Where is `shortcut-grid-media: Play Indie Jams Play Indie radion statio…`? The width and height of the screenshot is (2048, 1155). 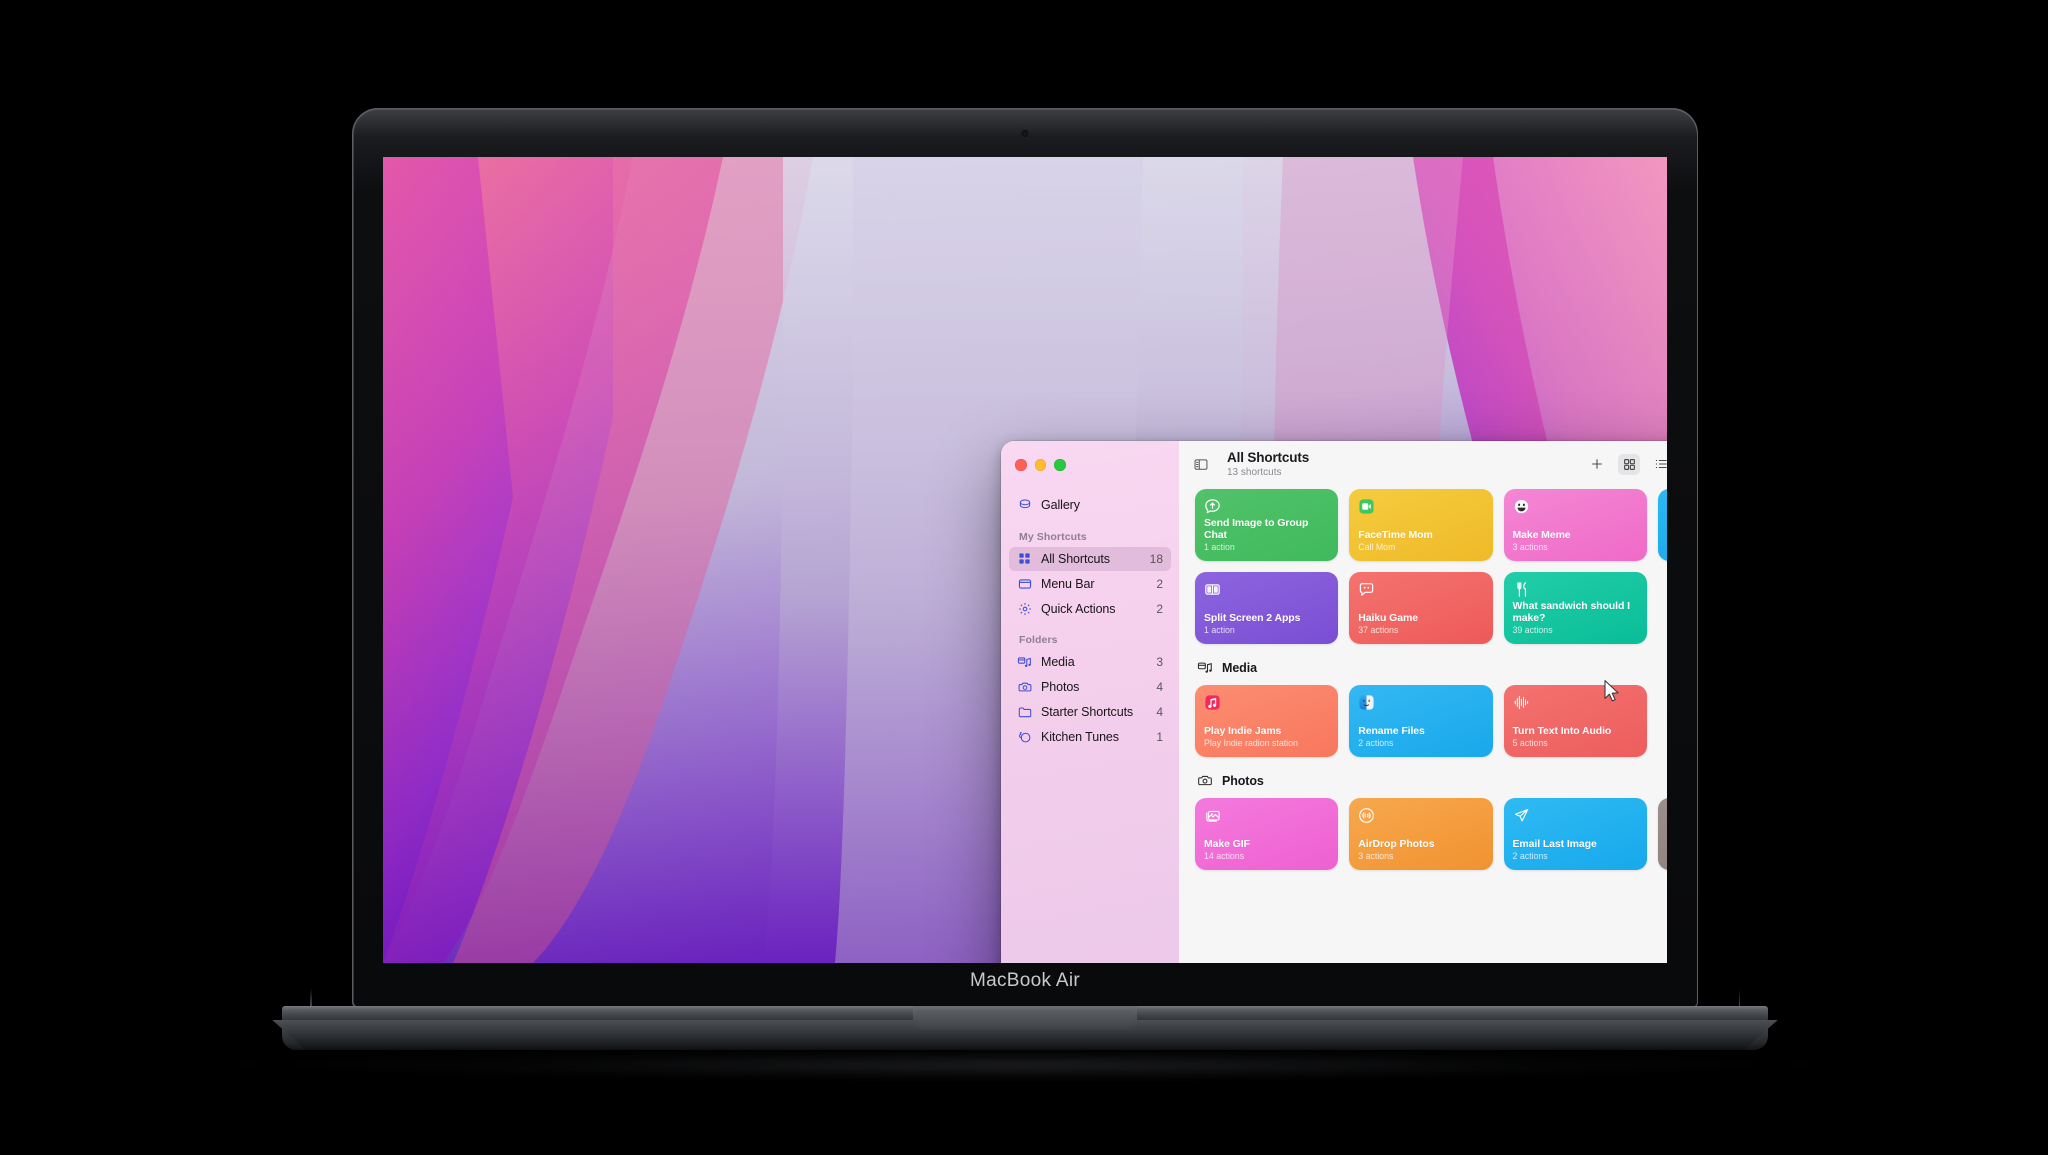
shortcut-grid-media: Play Indie Jams Play Indie radion statio… is located at coordinates (1431, 721).